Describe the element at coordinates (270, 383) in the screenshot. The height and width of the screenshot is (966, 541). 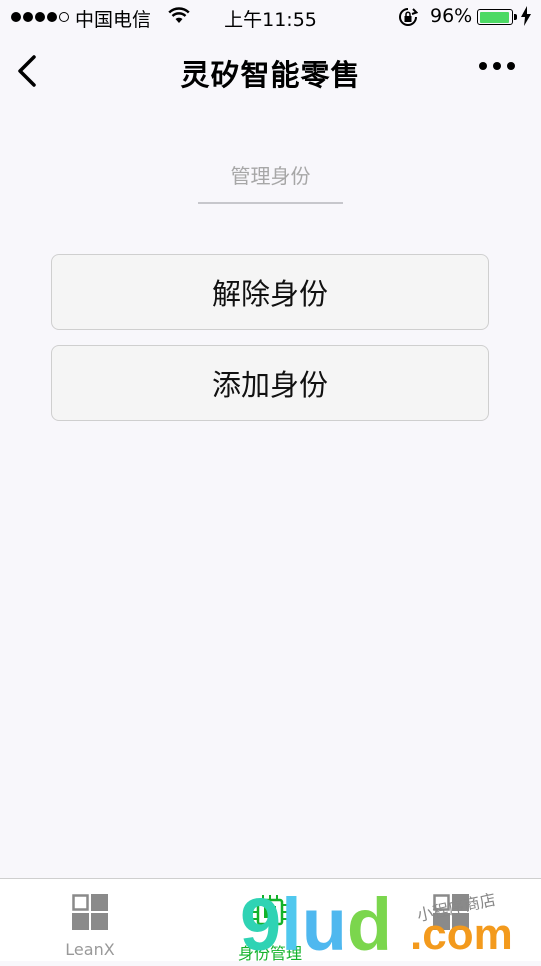
I see `add-identity-button: 添加身份` at that location.